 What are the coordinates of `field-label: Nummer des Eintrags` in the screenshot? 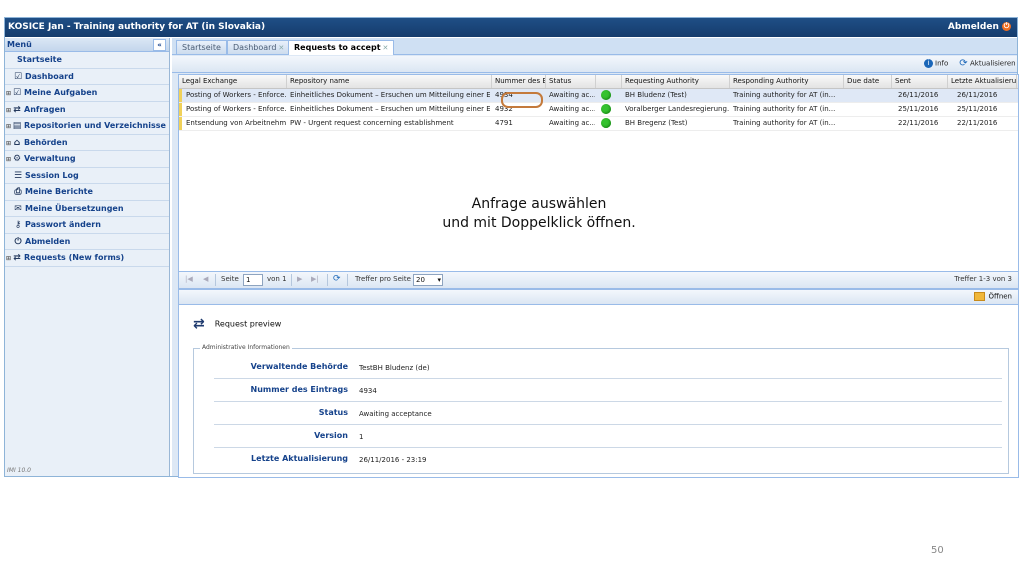 It's located at (299, 389).